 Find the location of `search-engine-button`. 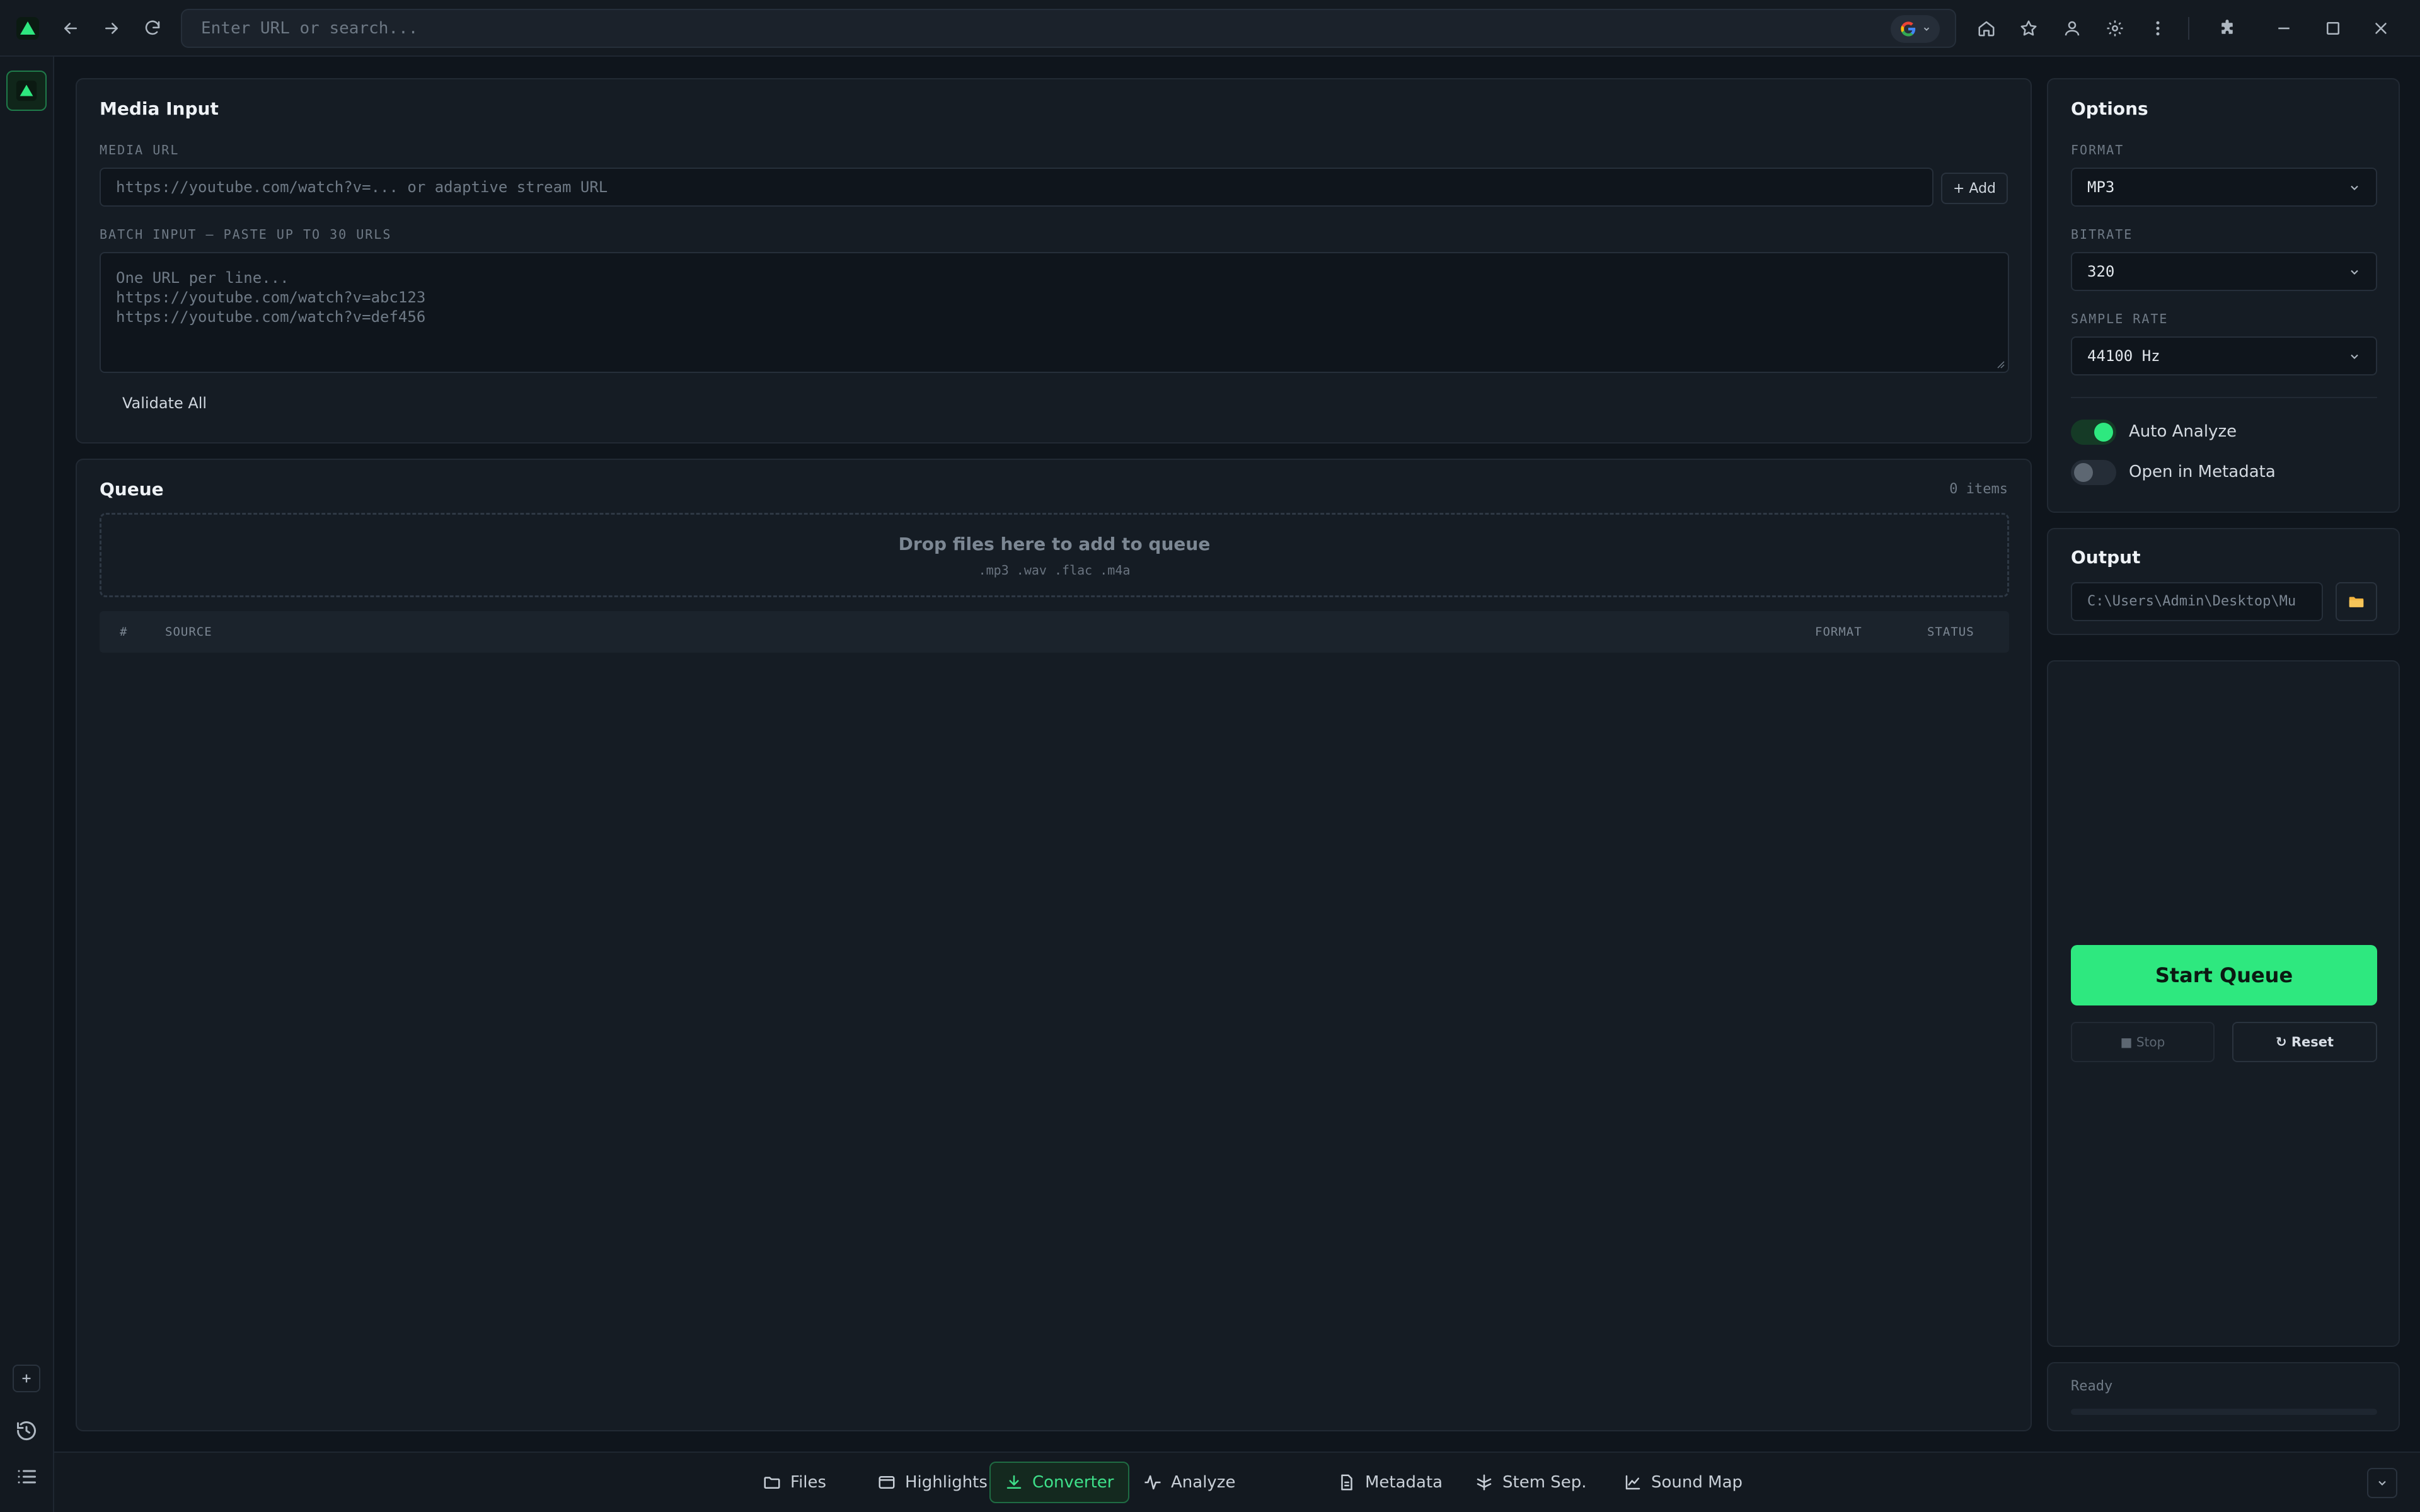

search-engine-button is located at coordinates (1915, 29).